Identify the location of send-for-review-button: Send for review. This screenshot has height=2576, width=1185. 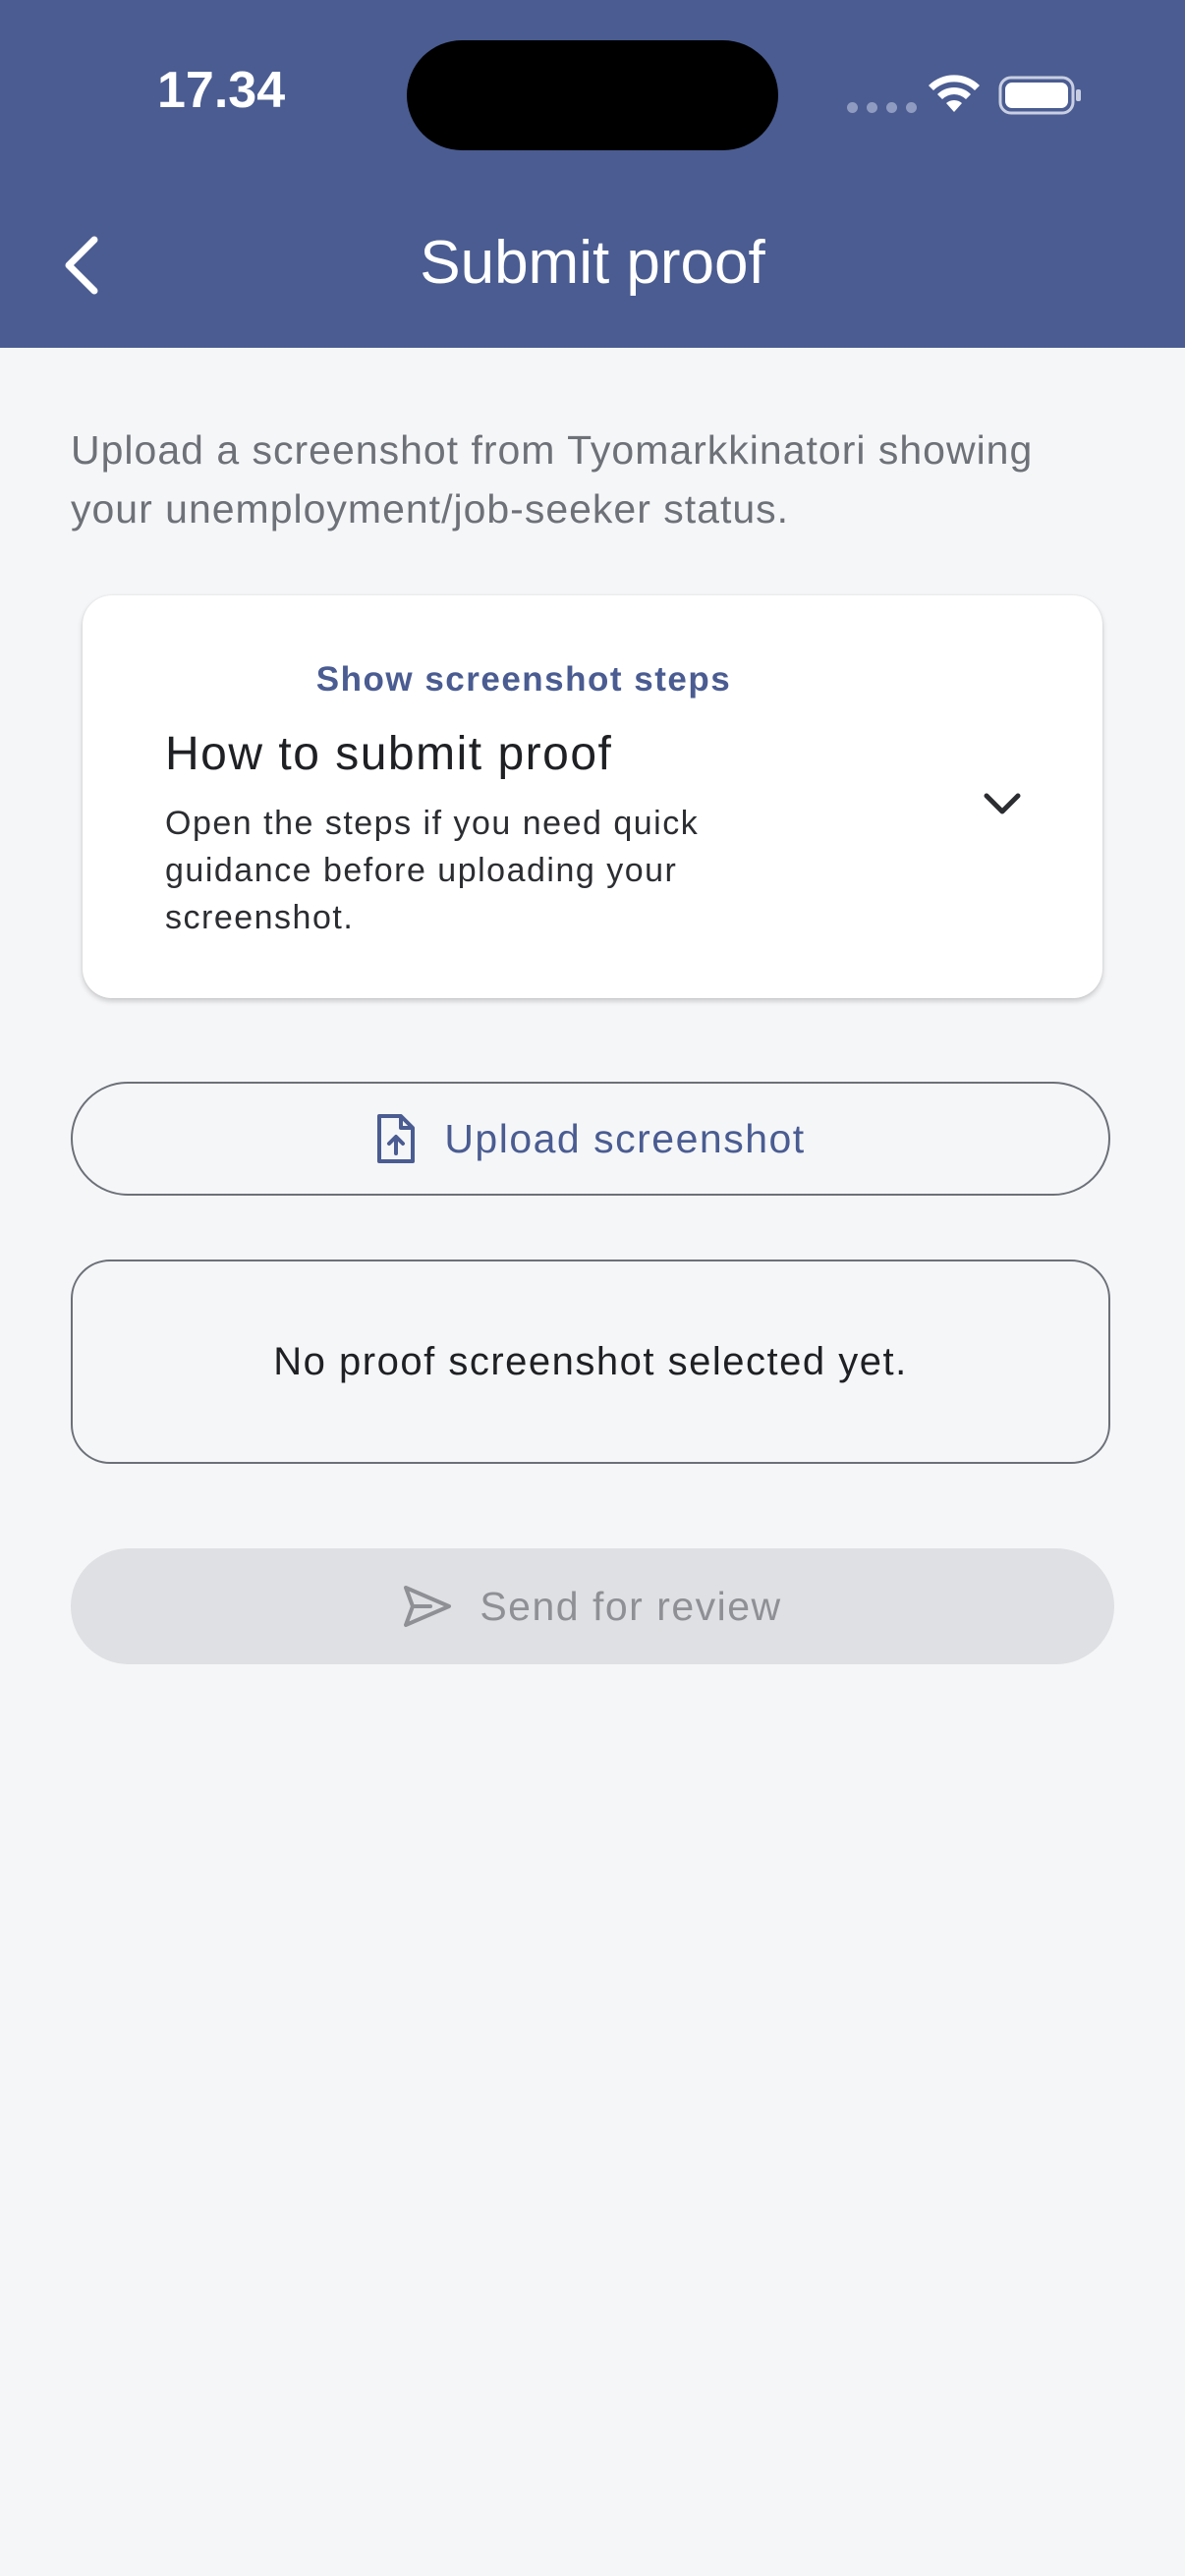
(592, 1606).